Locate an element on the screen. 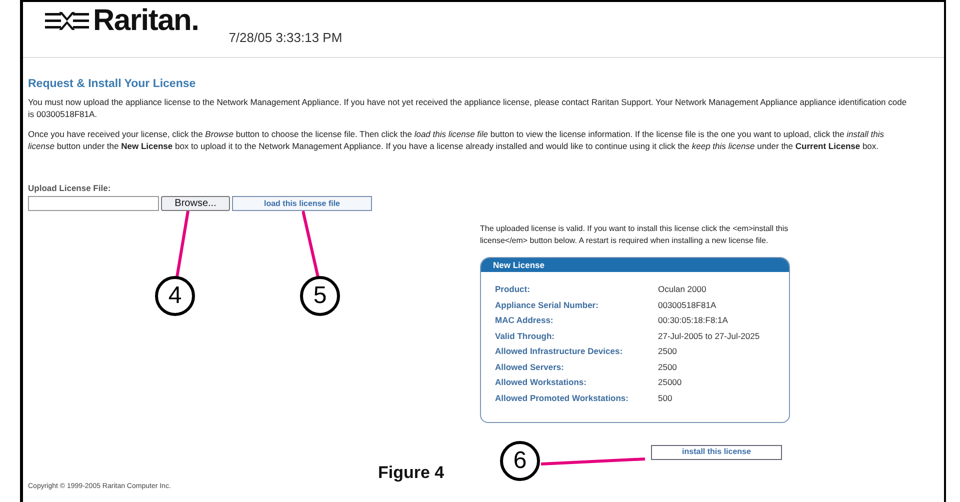  license-field-value: 25000 is located at coordinates (670, 382).